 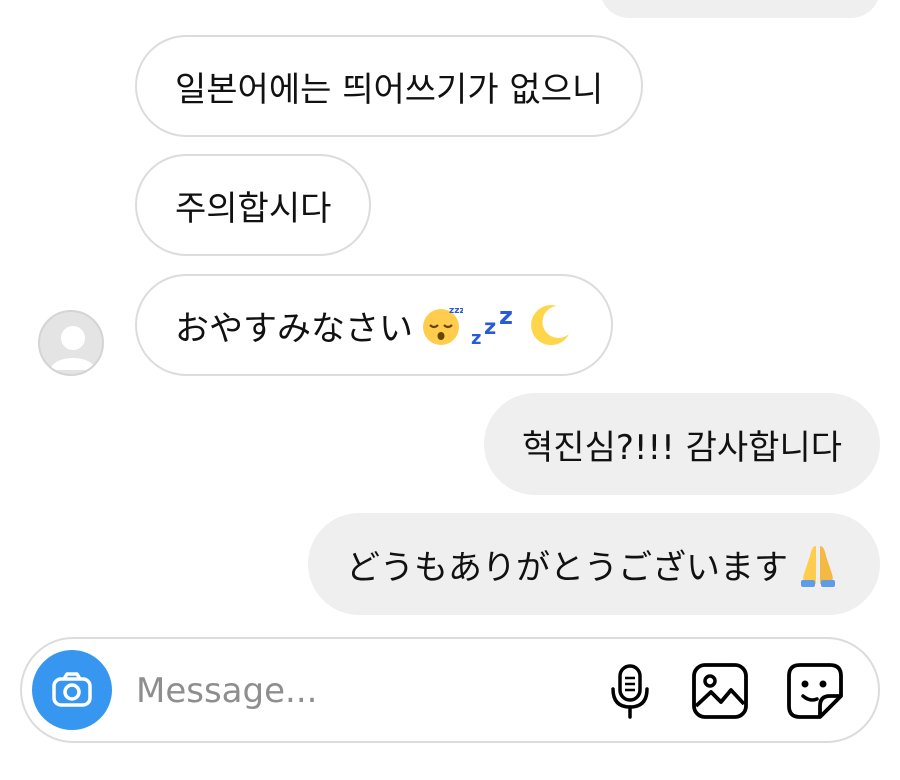 I want to click on message-text: 혁진심?!!! 감사합니다, so click(x=682, y=447).